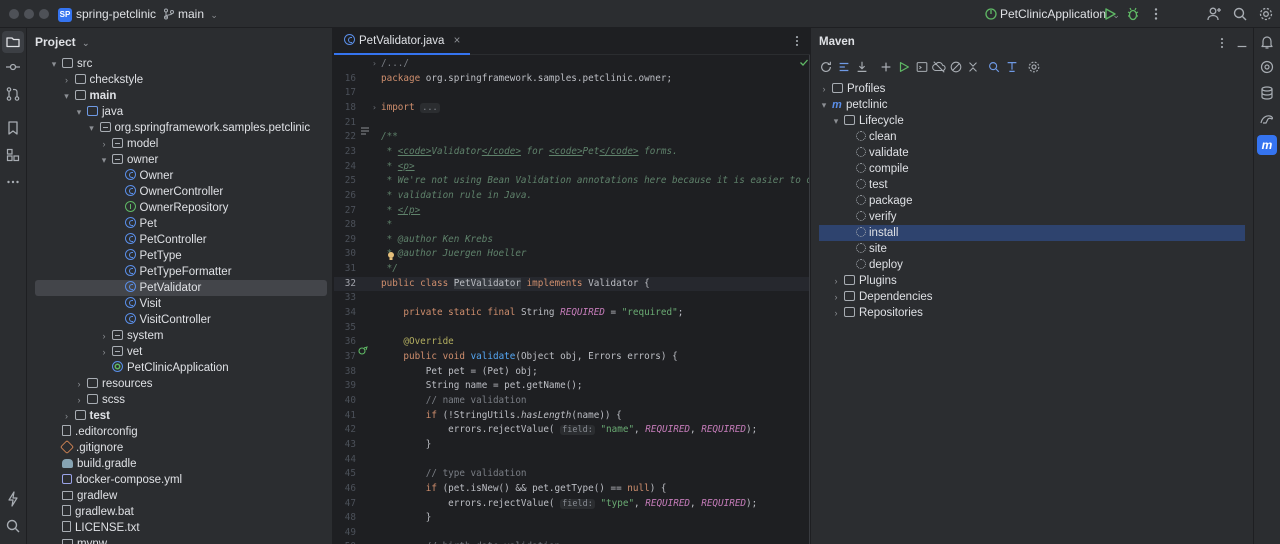  Describe the element at coordinates (1240, 14) in the screenshot. I see `search-icon` at that location.